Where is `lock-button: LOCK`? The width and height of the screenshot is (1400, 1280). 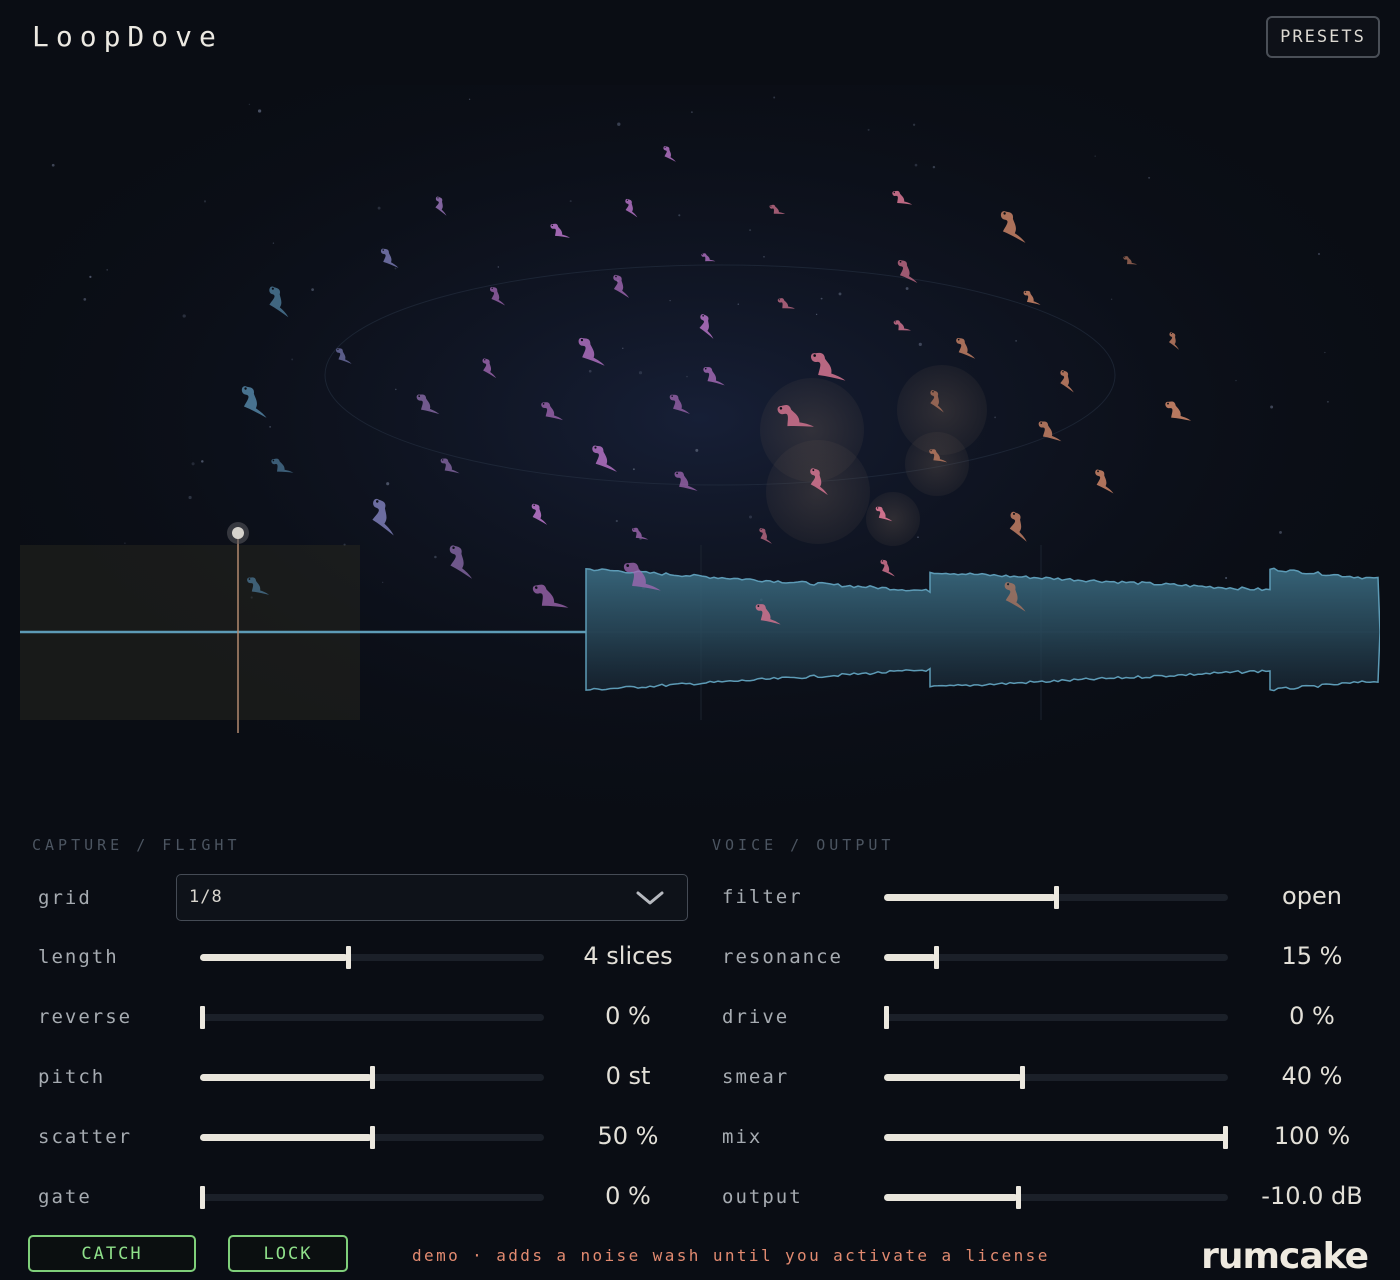
lock-button: LOCK is located at coordinates (288, 1253).